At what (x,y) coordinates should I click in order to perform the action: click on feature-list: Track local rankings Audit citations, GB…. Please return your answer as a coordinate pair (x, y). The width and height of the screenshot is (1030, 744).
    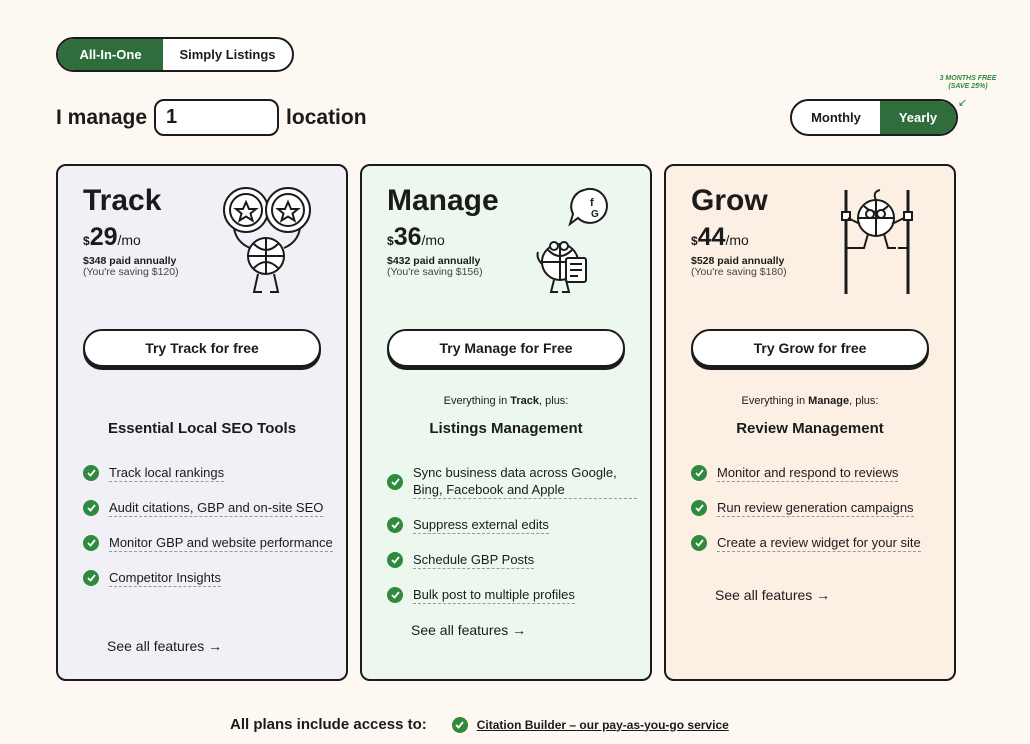
    Looking at the image, I should click on (208, 534).